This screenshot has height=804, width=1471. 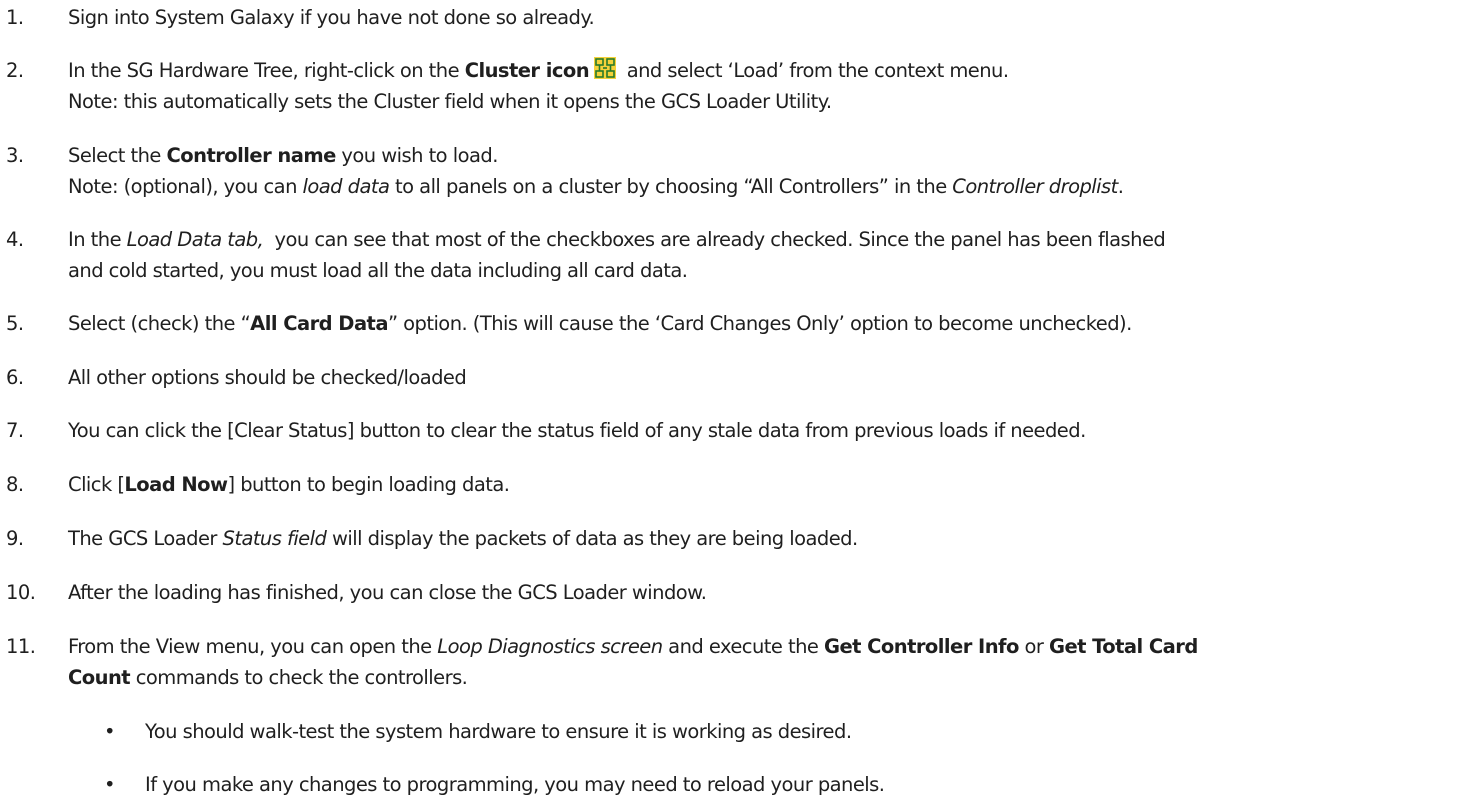 I want to click on step-number: 9., so click(x=15, y=538).